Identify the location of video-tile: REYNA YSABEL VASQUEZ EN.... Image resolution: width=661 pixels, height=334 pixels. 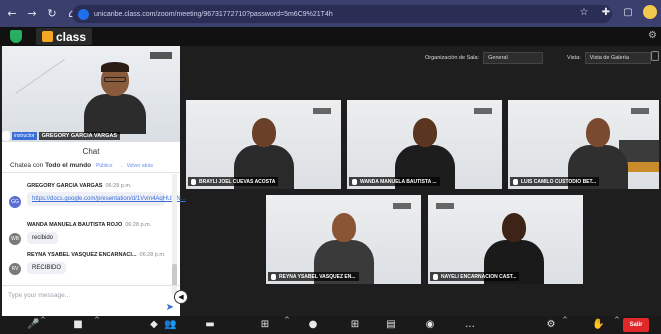
(343, 239).